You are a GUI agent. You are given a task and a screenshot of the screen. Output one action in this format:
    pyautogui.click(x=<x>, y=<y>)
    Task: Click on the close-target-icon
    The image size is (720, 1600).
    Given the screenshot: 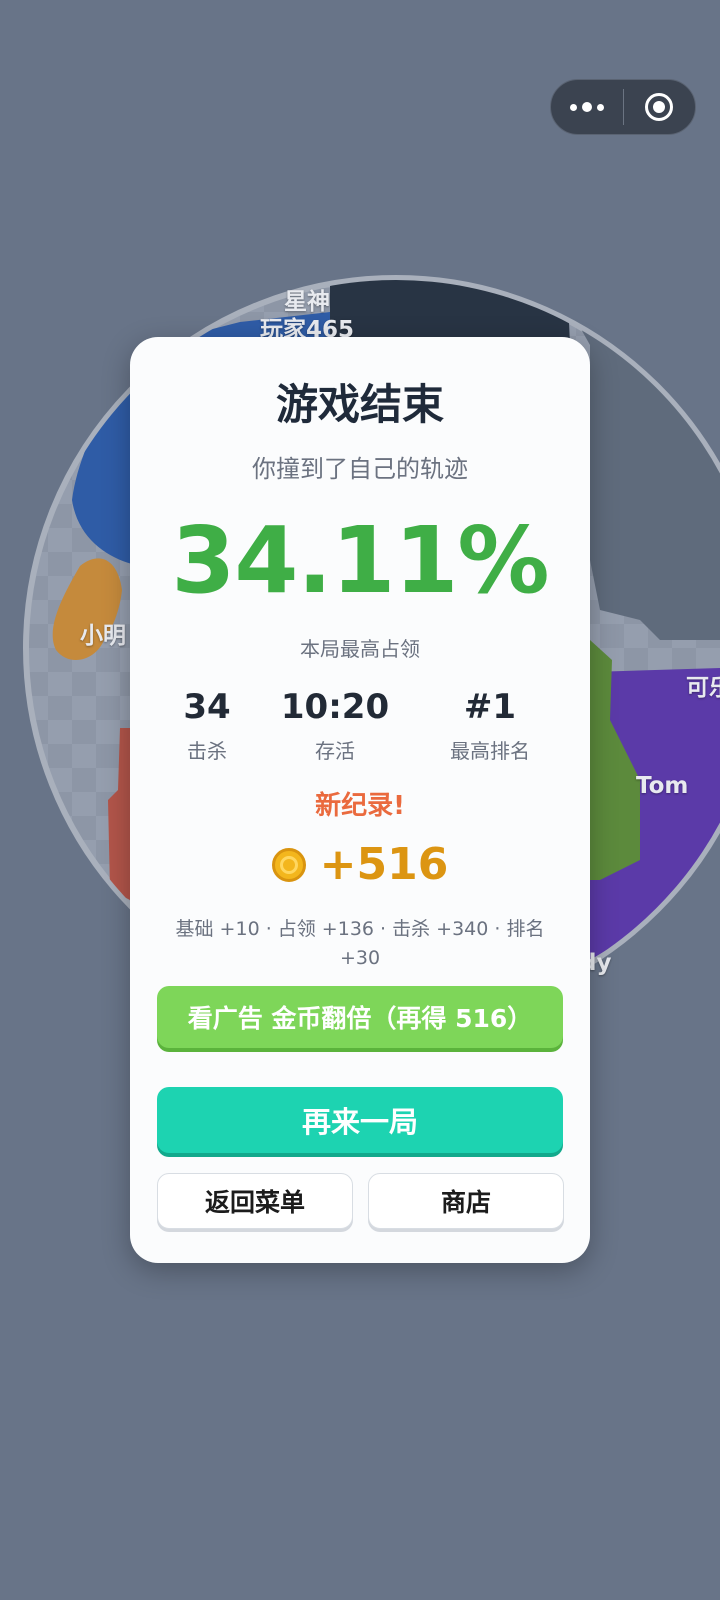 What is the action you would take?
    pyautogui.click(x=659, y=107)
    